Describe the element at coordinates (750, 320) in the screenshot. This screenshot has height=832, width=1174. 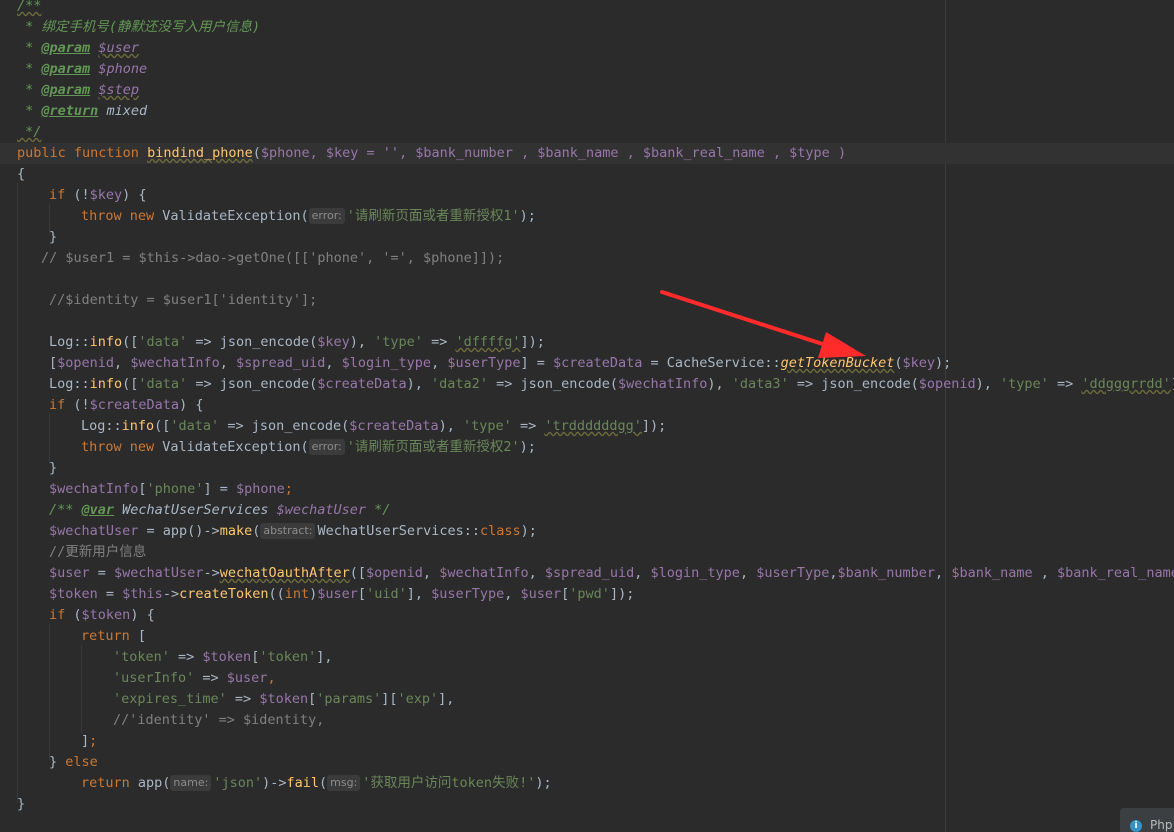
I see `arrow-shaft` at that location.